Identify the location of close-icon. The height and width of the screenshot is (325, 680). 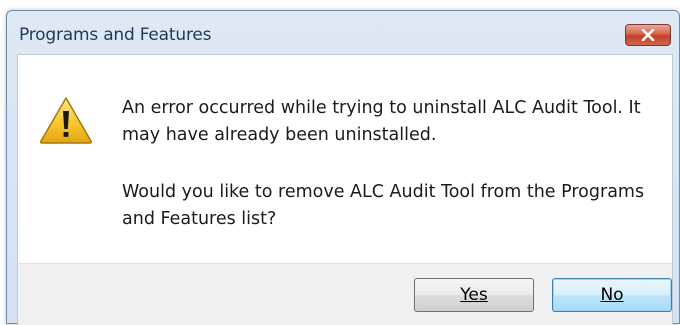
(648, 35).